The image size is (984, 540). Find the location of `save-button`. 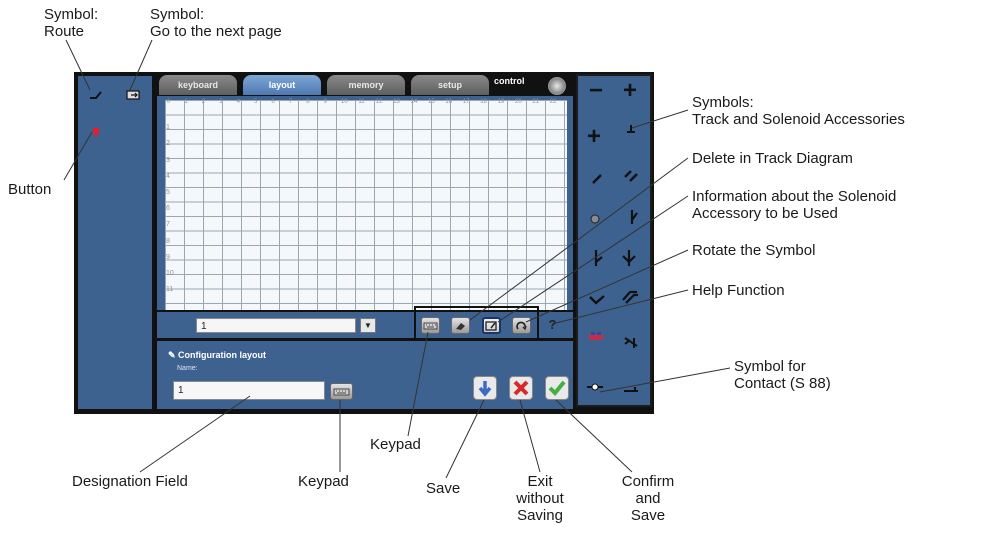

save-button is located at coordinates (485, 388).